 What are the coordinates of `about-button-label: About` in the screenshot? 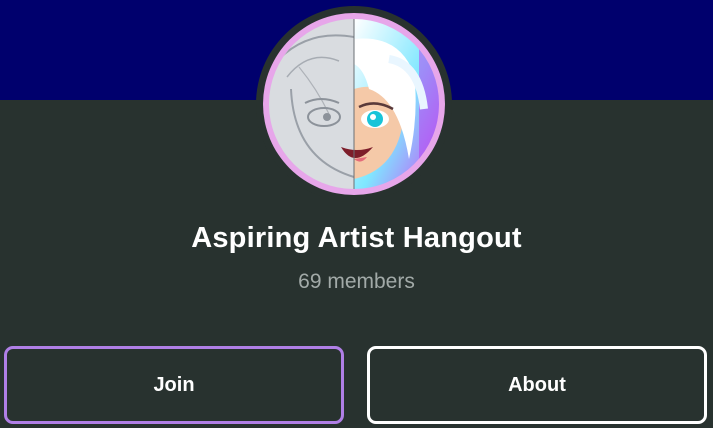 It's located at (537, 384).